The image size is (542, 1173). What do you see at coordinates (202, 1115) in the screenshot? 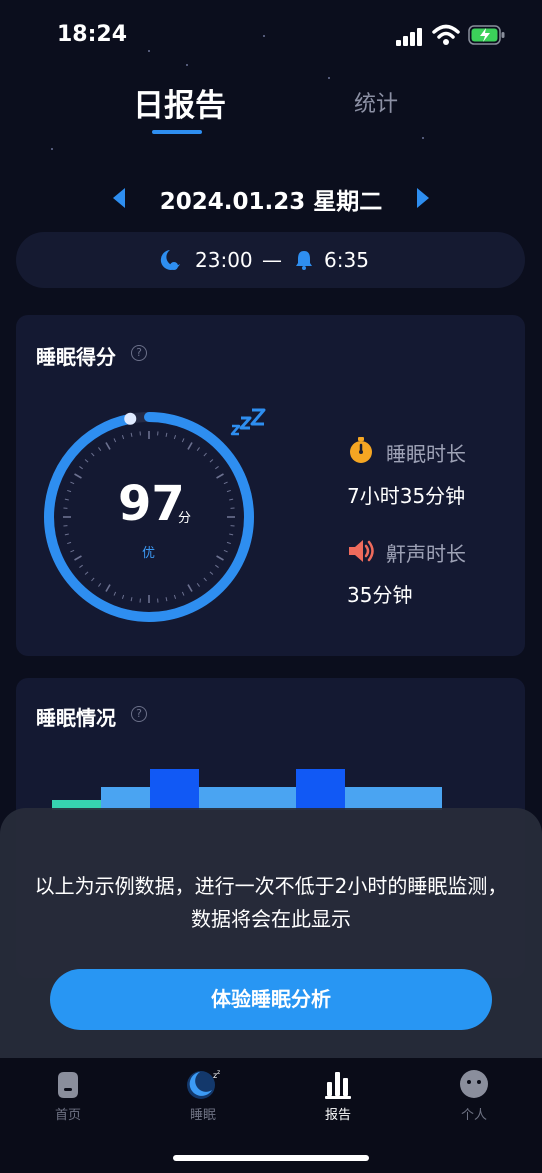
I see `nav-sleep-label: 睡眠` at bounding box center [202, 1115].